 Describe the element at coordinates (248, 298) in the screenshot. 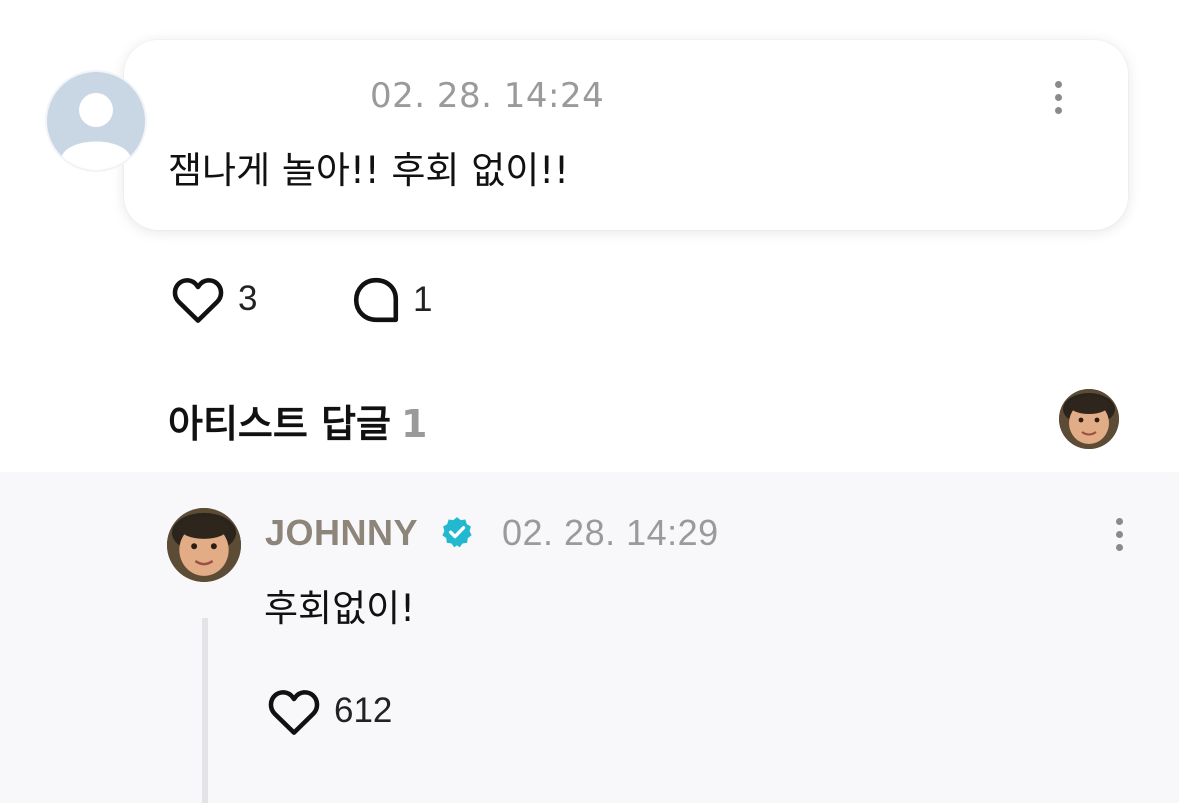

I see `fan-comment-like-count: 3` at that location.